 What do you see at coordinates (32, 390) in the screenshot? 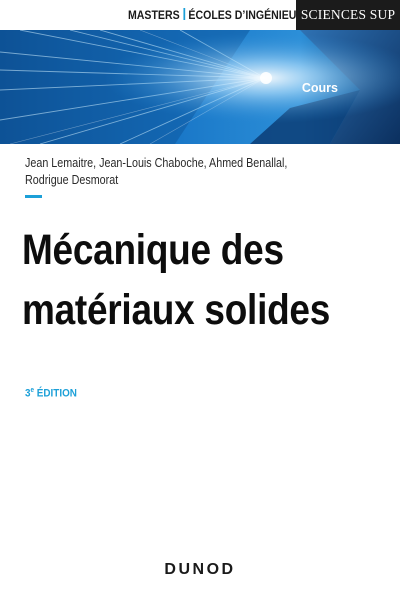
I see `edition-superscript: e` at bounding box center [32, 390].